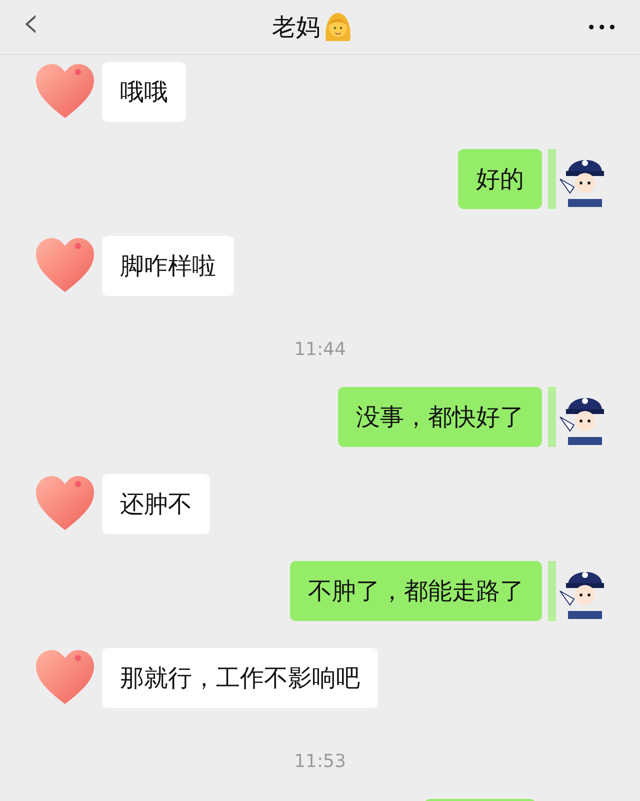 The width and height of the screenshot is (640, 801). I want to click on sent-message: 没事，都快好了, so click(440, 417).